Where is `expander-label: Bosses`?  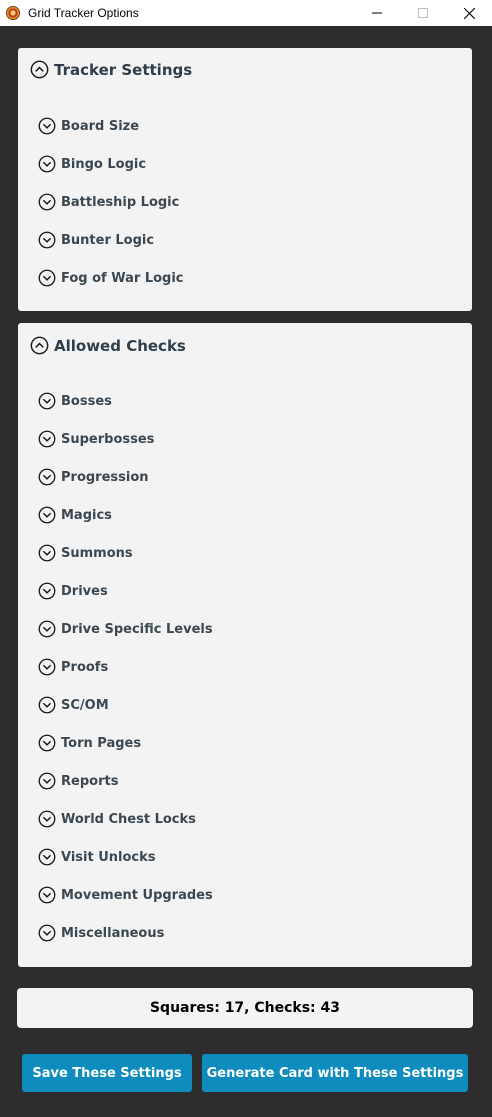
expander-label: Bosses is located at coordinates (86, 401).